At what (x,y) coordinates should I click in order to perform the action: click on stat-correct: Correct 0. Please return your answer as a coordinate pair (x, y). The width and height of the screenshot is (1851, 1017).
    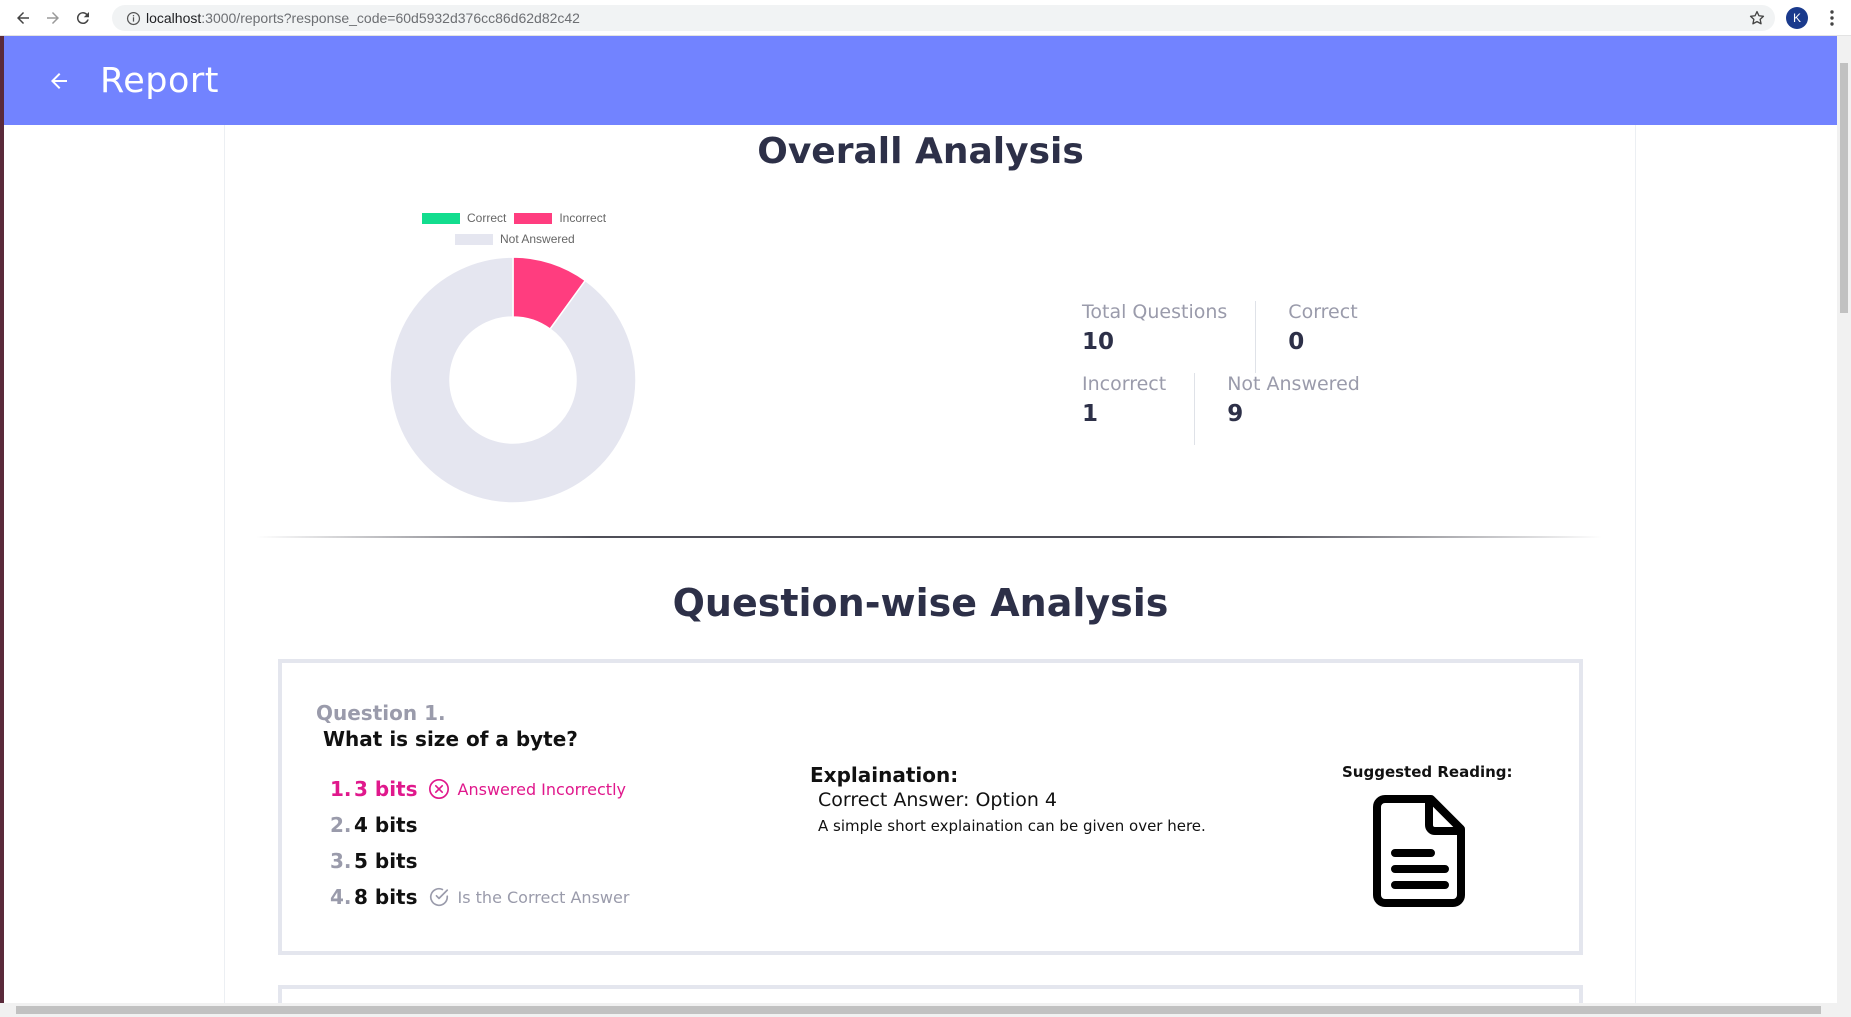
    Looking at the image, I should click on (1320, 337).